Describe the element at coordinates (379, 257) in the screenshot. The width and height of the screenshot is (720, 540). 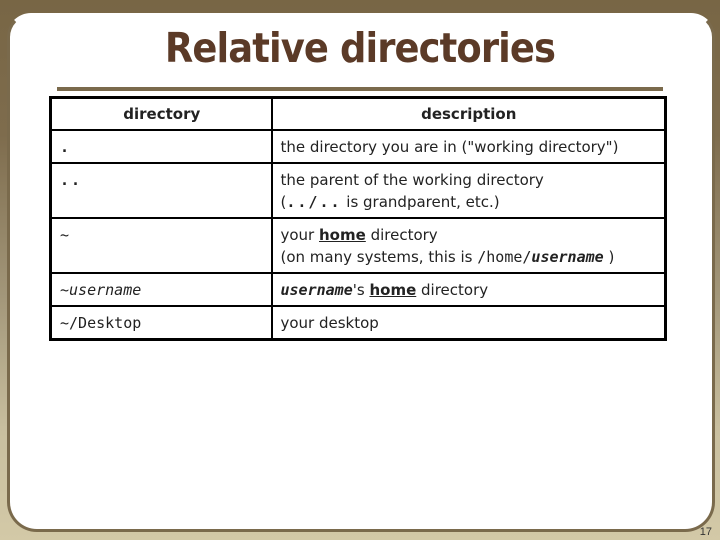
I see `description-text: (on many systems, this is` at that location.